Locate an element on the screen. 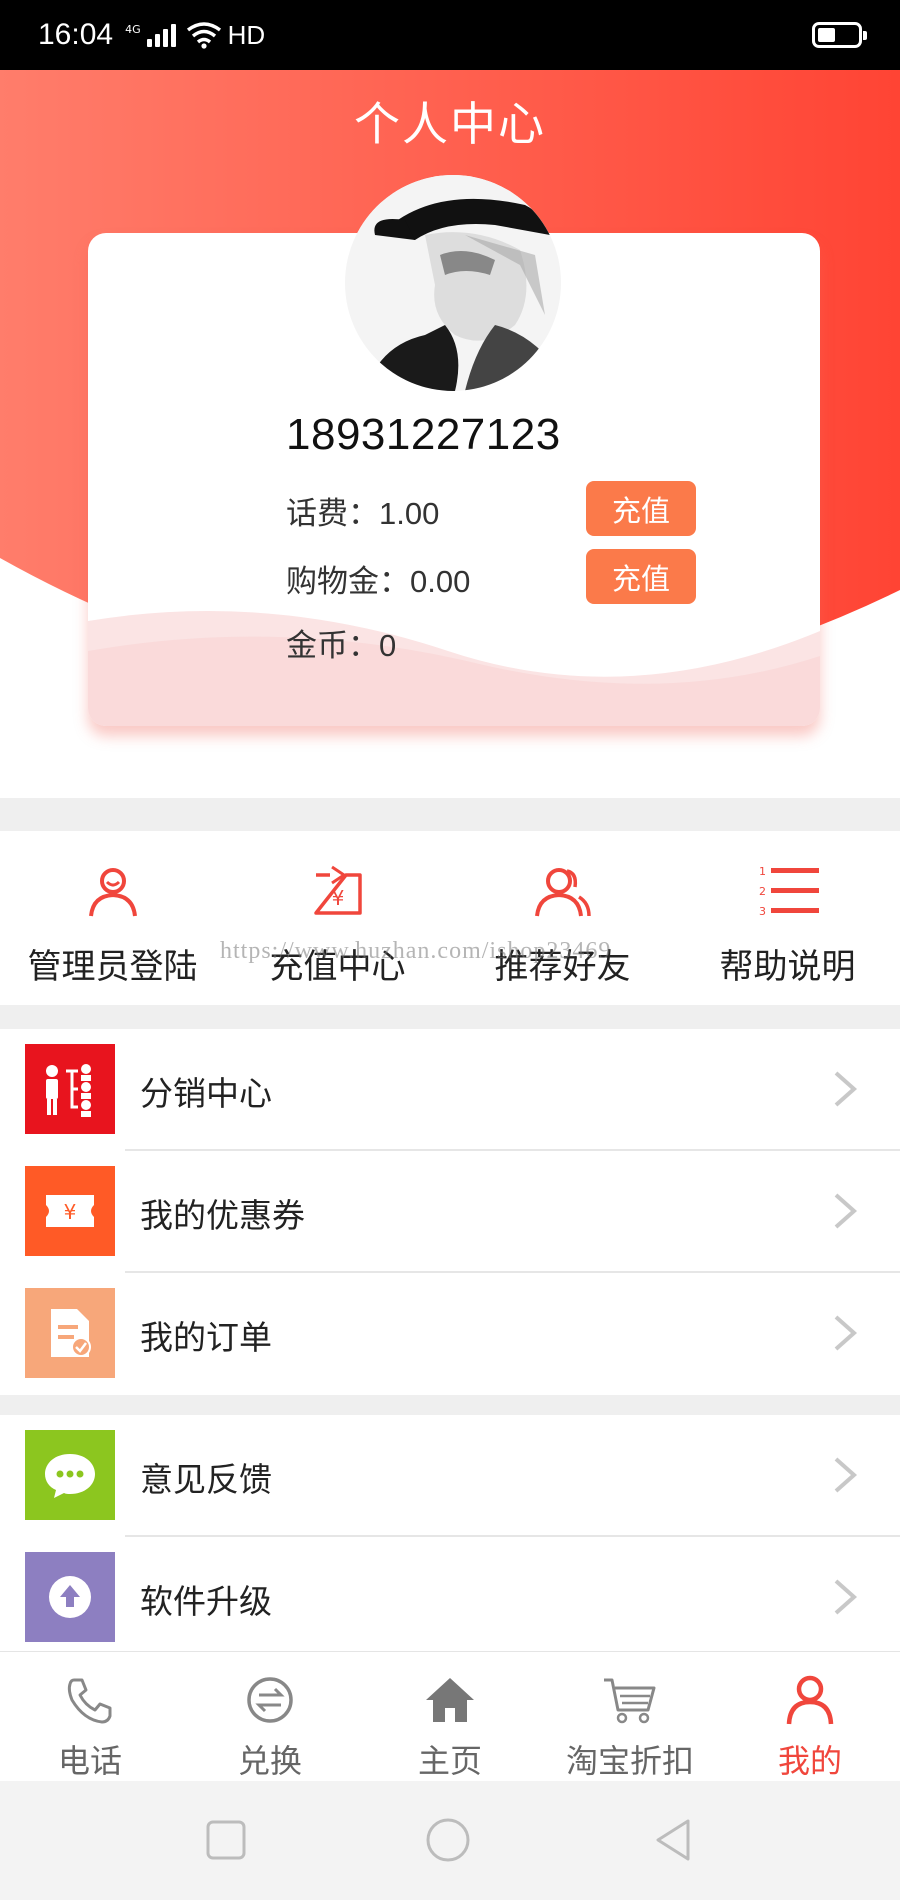 Image resolution: width=900 pixels, height=1900 pixels. menu-item-my-coupons: ¥ 我的优惠券 is located at coordinates (450, 1212).